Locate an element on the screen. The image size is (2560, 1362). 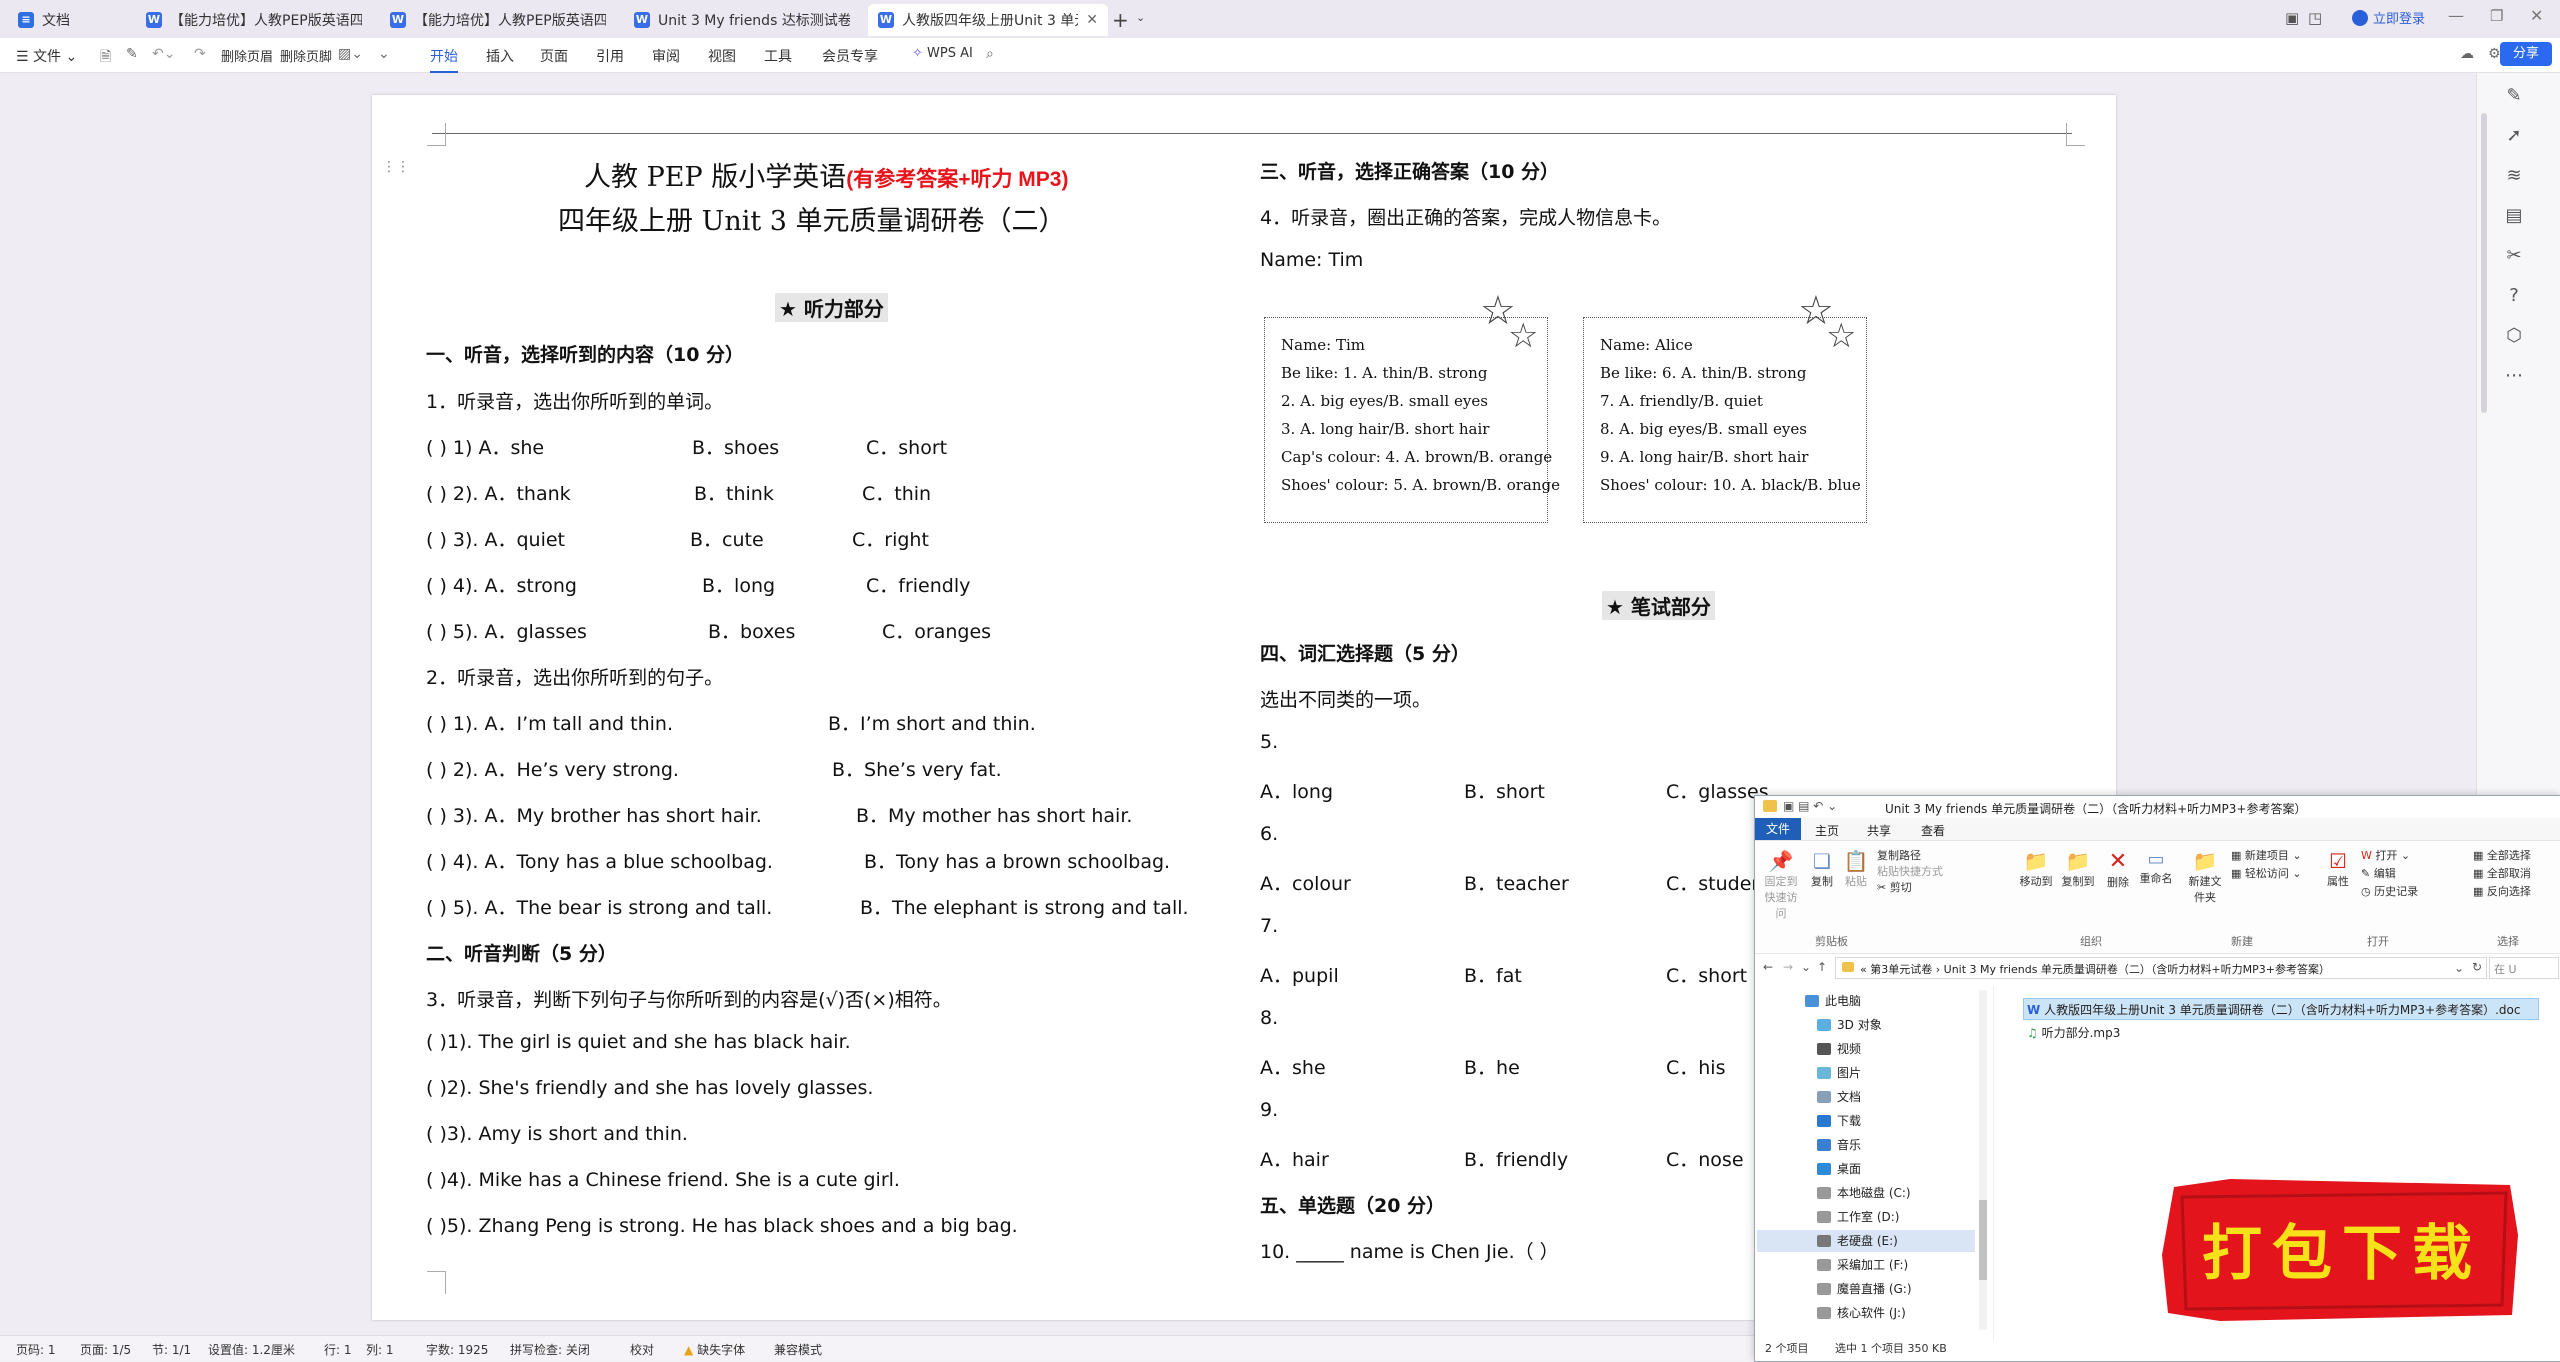
copy-button: ❏ 复制 is located at coordinates (1822, 869).